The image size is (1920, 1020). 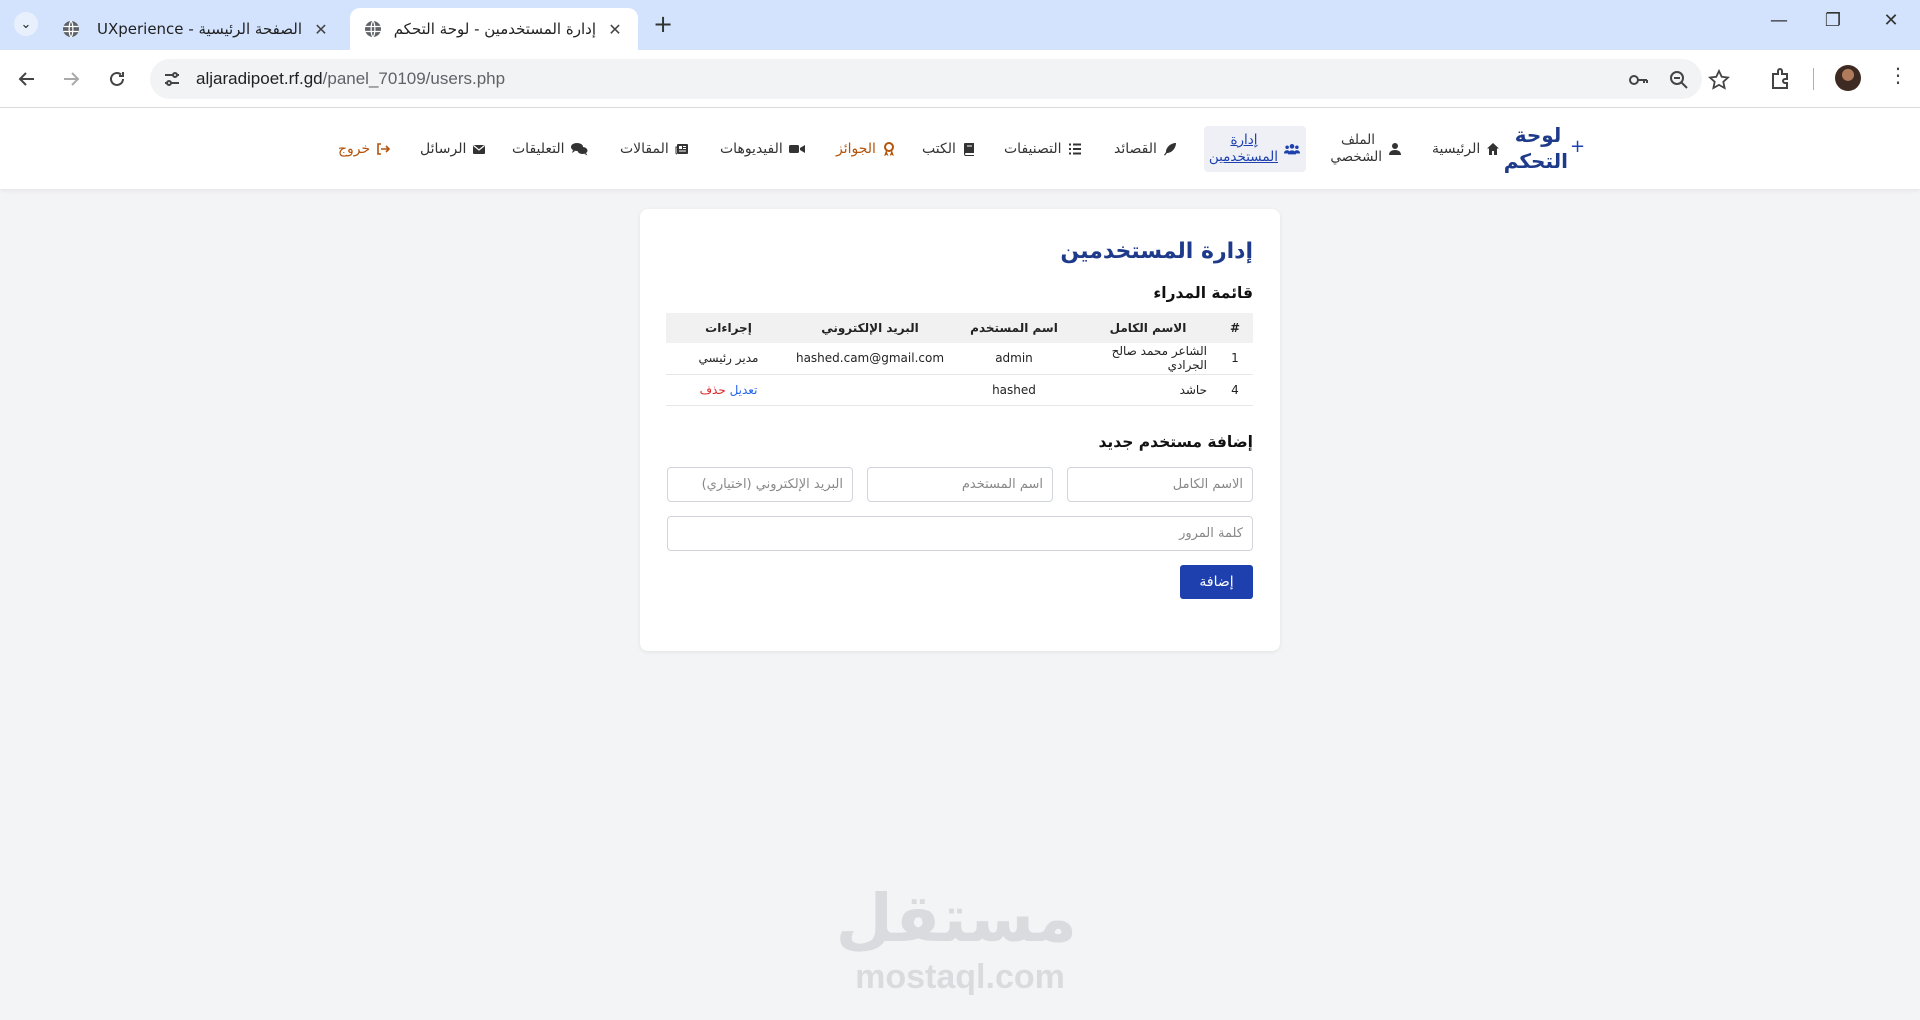 I want to click on add-user-section-title: إضافة مستخدم جديد, so click(x=1175, y=442).